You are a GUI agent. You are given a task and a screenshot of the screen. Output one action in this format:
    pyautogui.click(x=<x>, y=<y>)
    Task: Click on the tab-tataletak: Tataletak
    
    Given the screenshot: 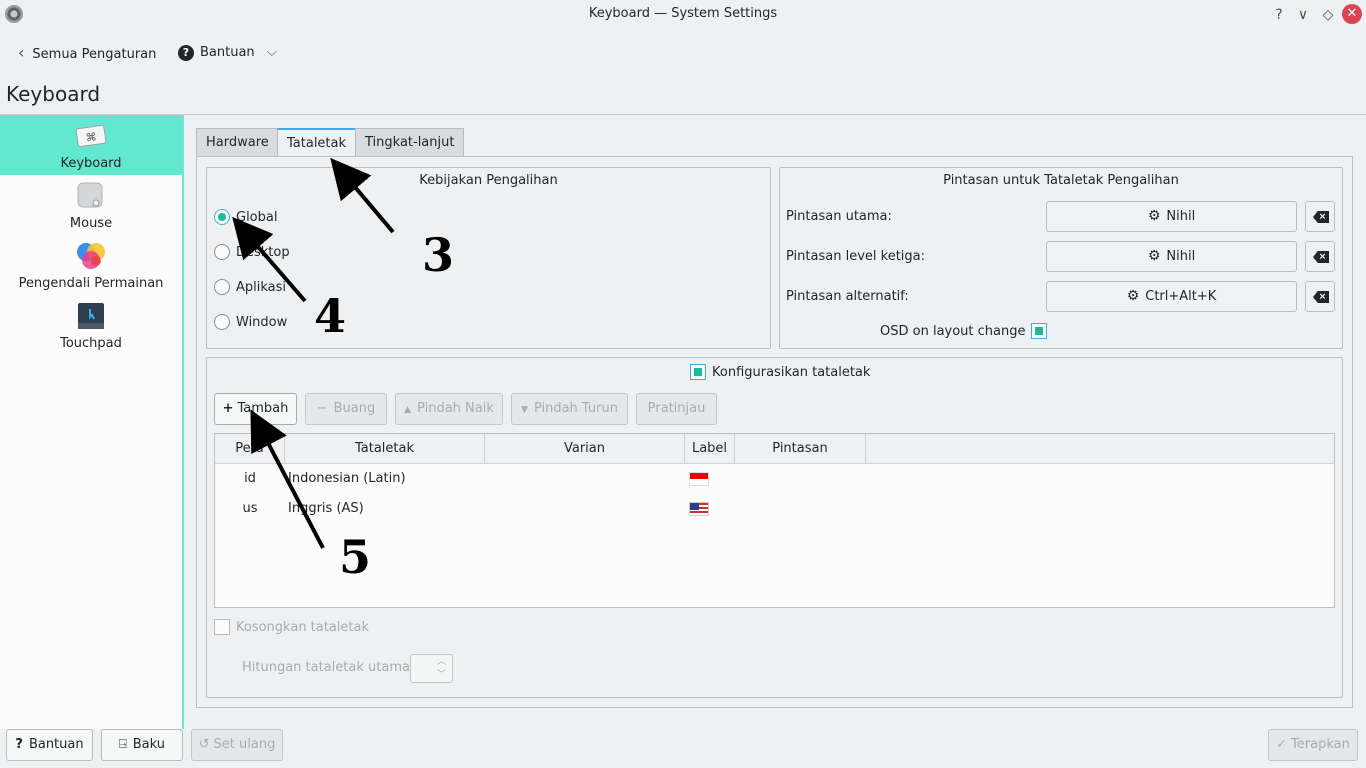 What is the action you would take?
    pyautogui.click(x=317, y=142)
    